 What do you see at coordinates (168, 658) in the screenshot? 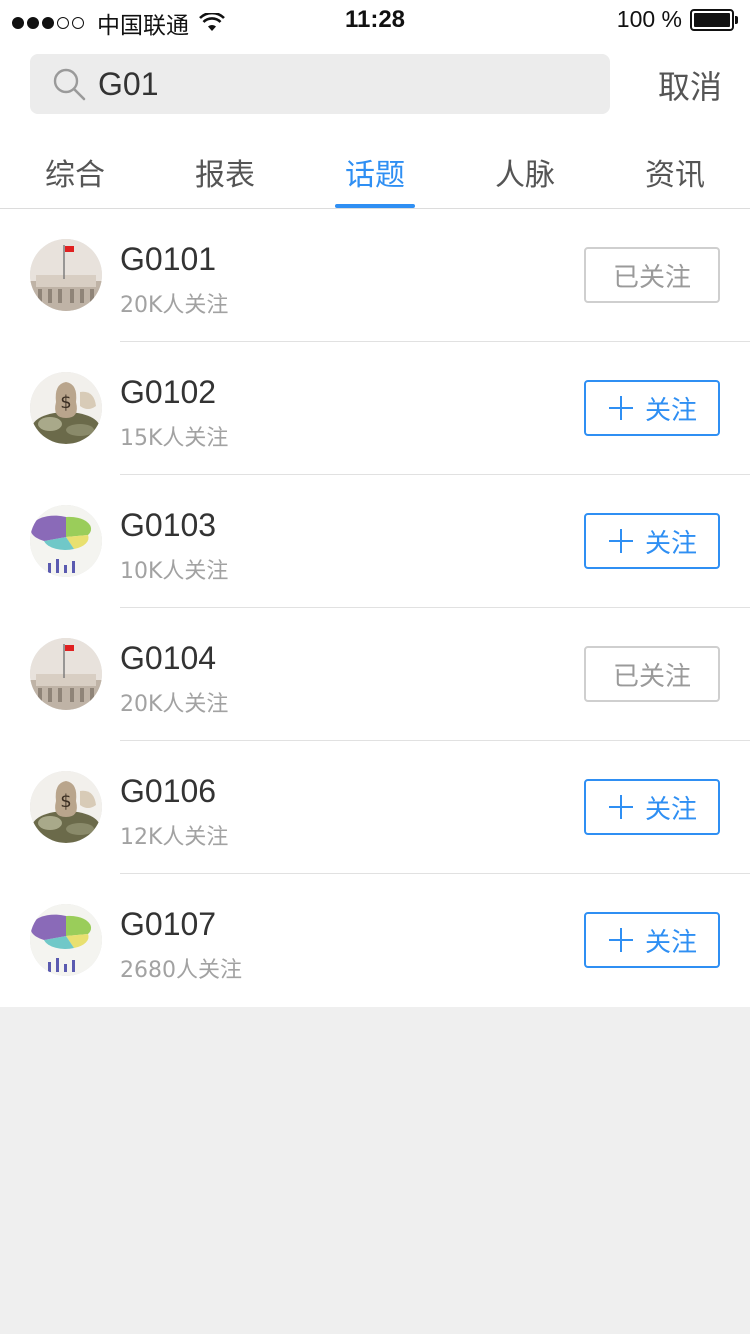
I see `topic-title: G0104` at bounding box center [168, 658].